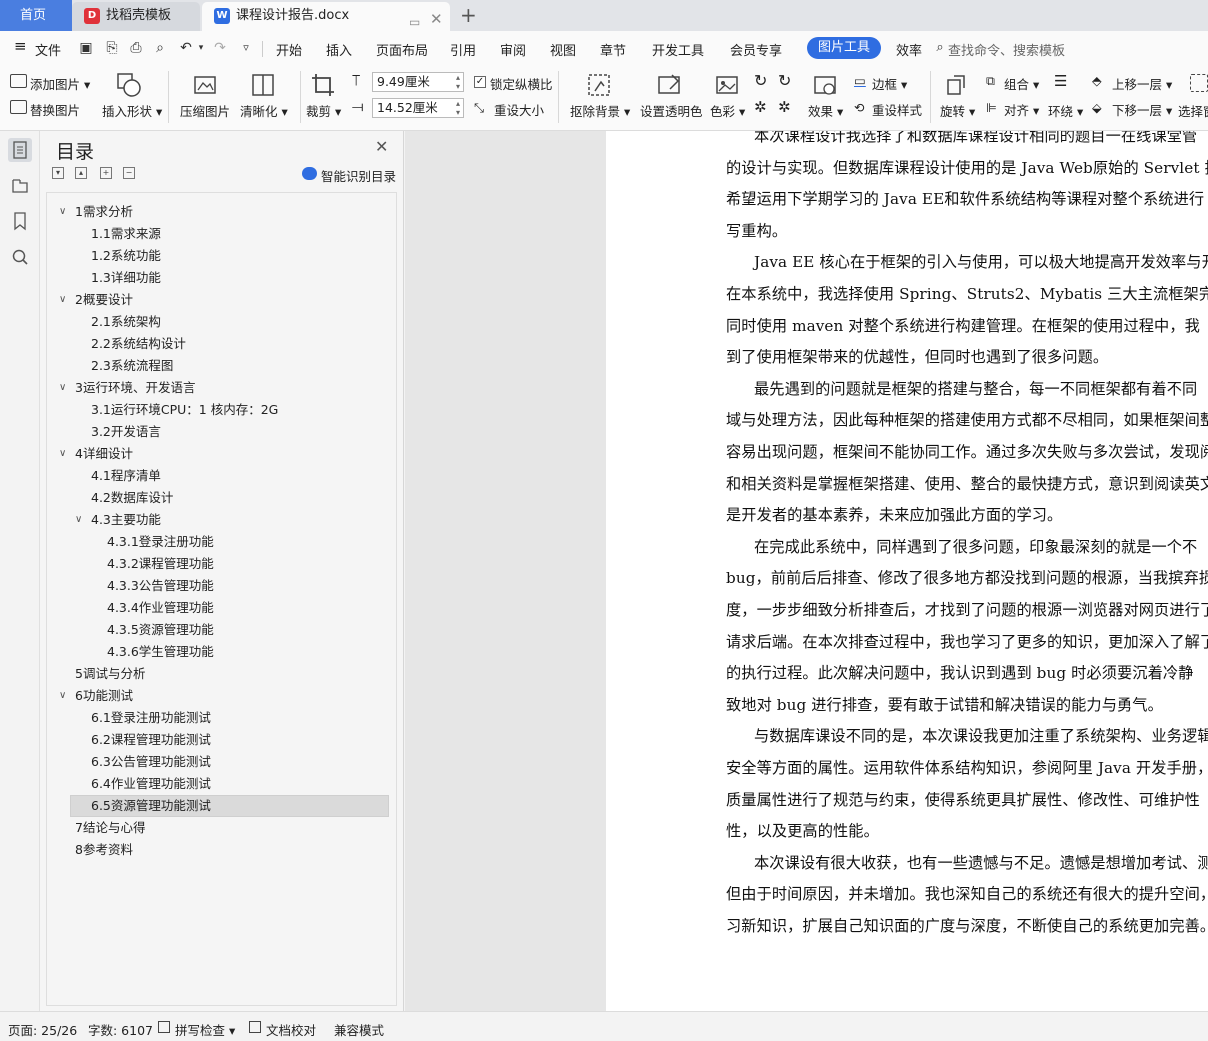 The image size is (1208, 1041). I want to click on width-spin-icon: ▴ ▾, so click(458, 108).